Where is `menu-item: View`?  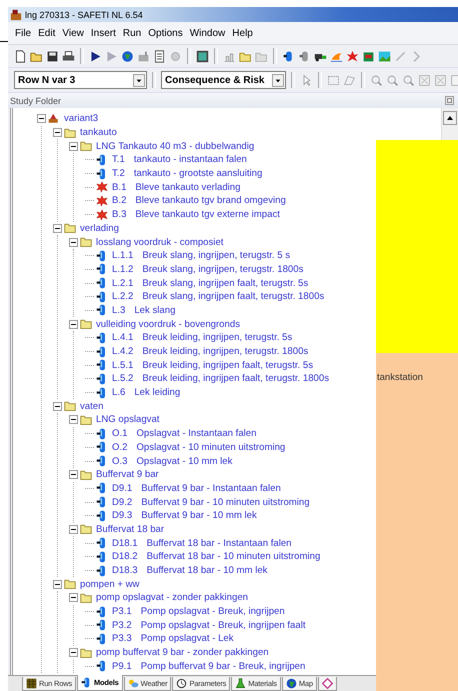
menu-item: View is located at coordinates (73, 33).